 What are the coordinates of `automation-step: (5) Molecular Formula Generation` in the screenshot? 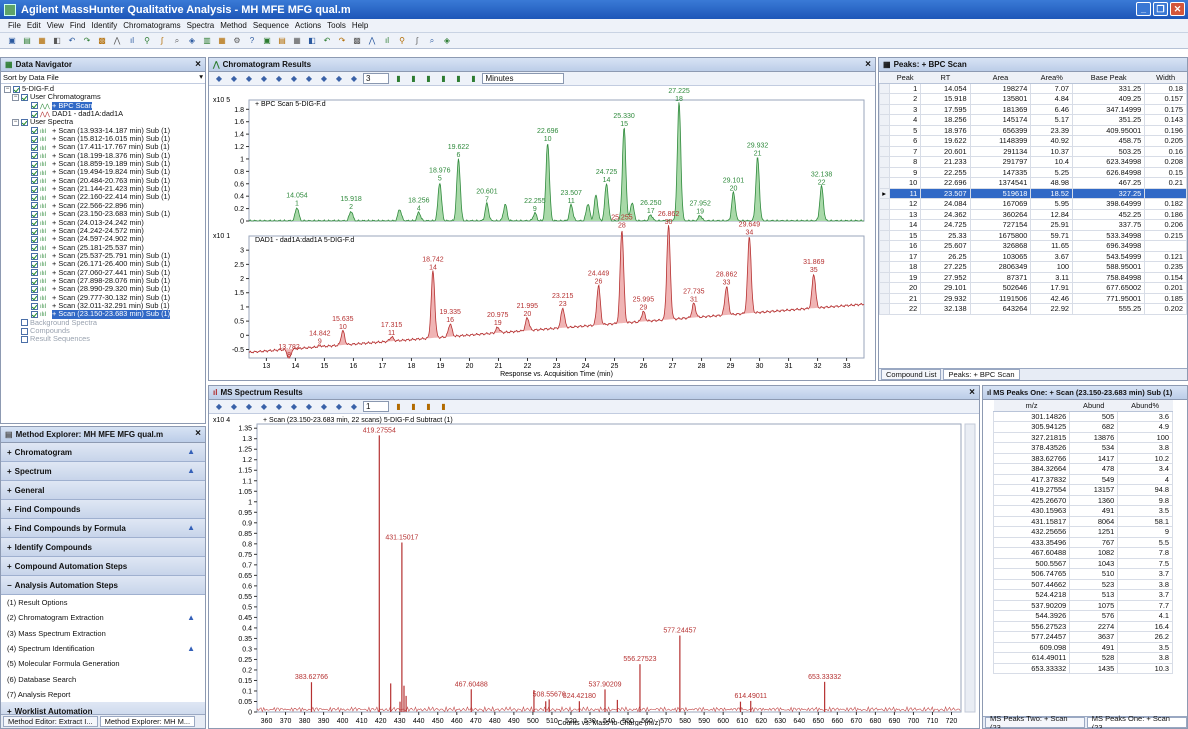 It's located at (103, 663).